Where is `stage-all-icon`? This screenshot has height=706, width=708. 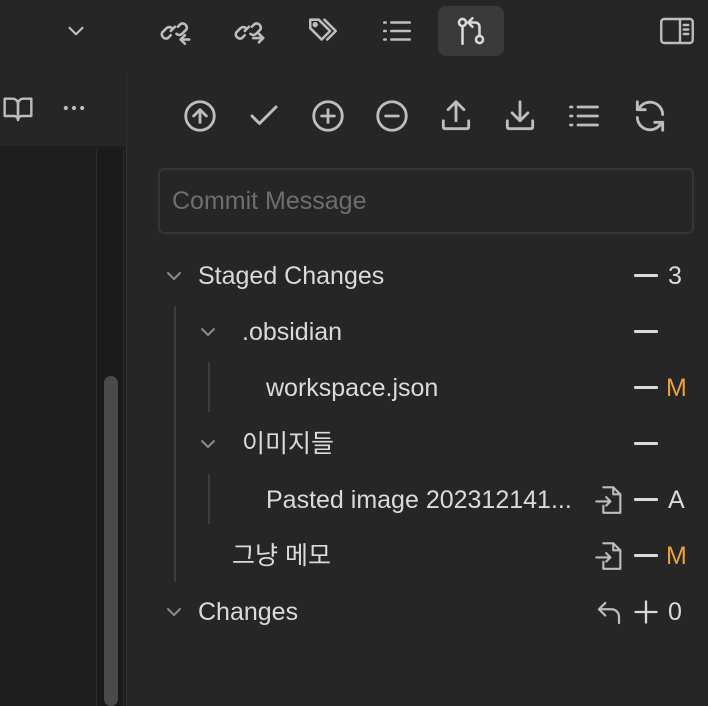 stage-all-icon is located at coordinates (646, 612).